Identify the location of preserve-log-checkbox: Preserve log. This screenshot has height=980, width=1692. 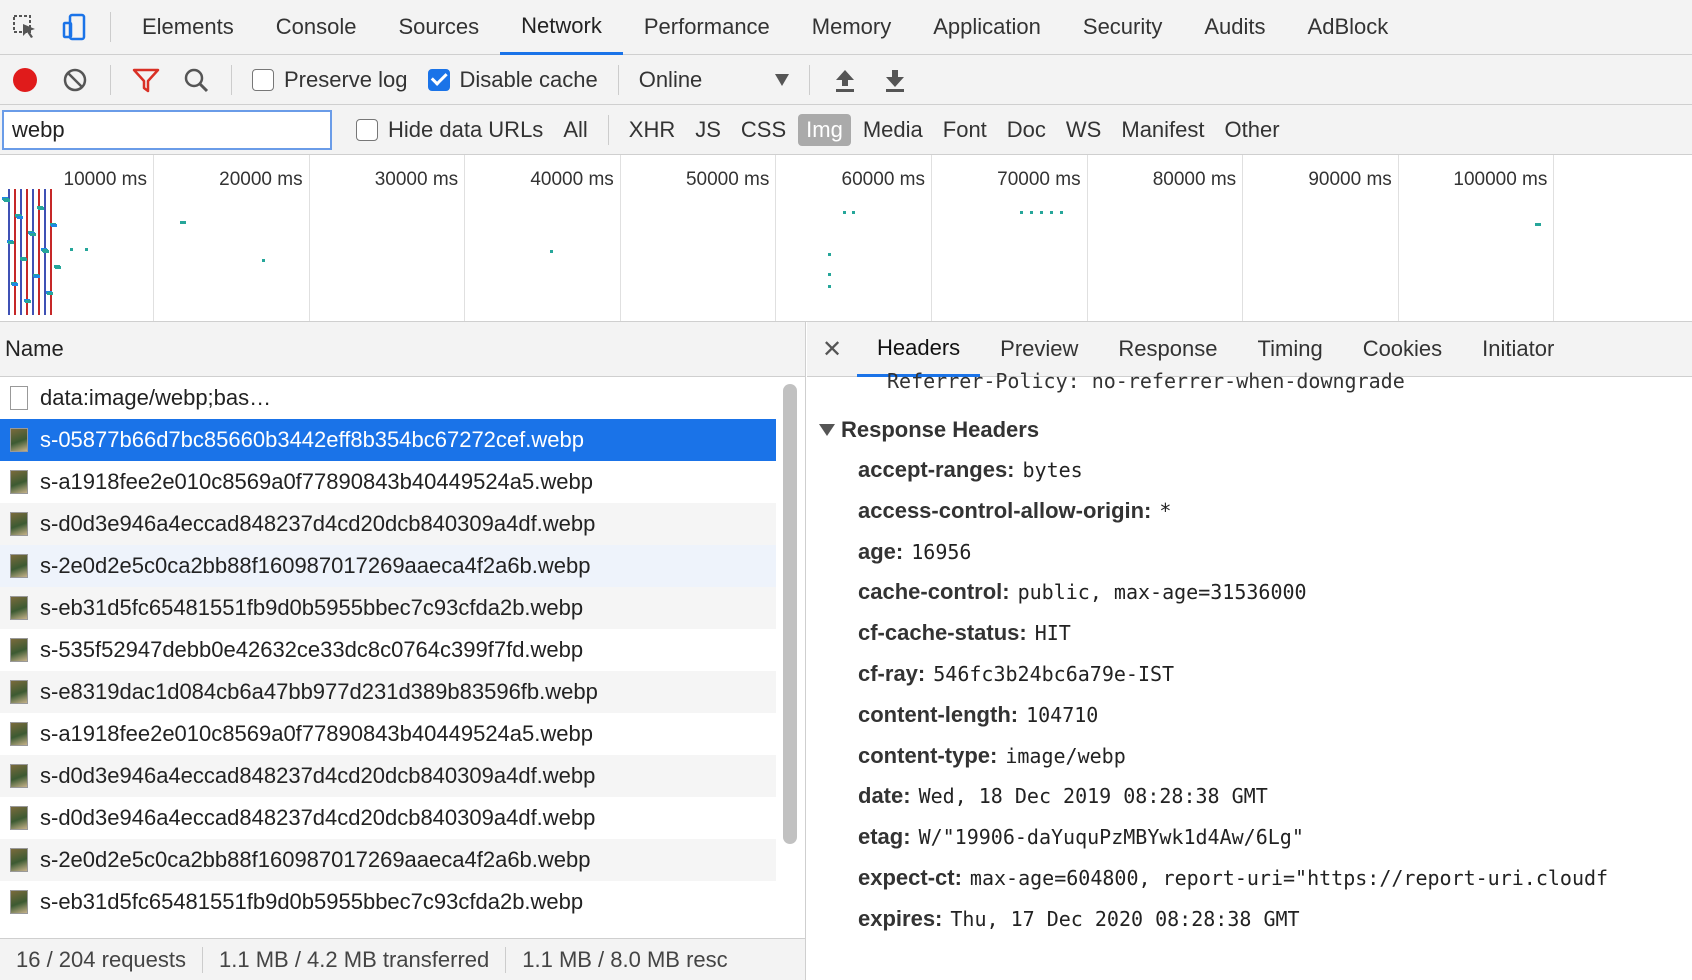
(330, 80).